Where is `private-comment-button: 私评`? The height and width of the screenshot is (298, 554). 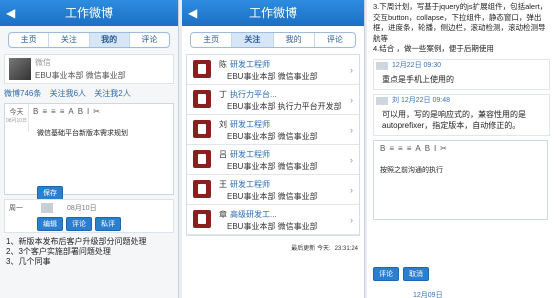
private-comment-button: 私评 is located at coordinates (108, 224).